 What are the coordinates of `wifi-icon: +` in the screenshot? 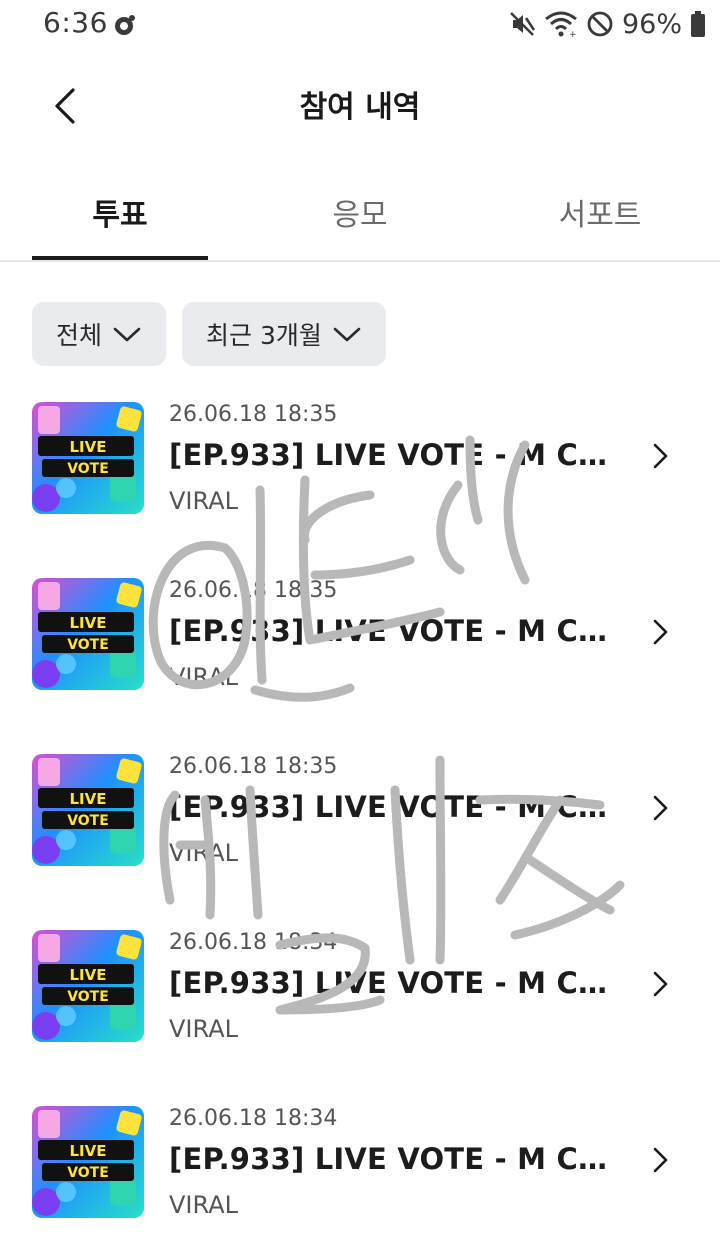 It's located at (561, 24).